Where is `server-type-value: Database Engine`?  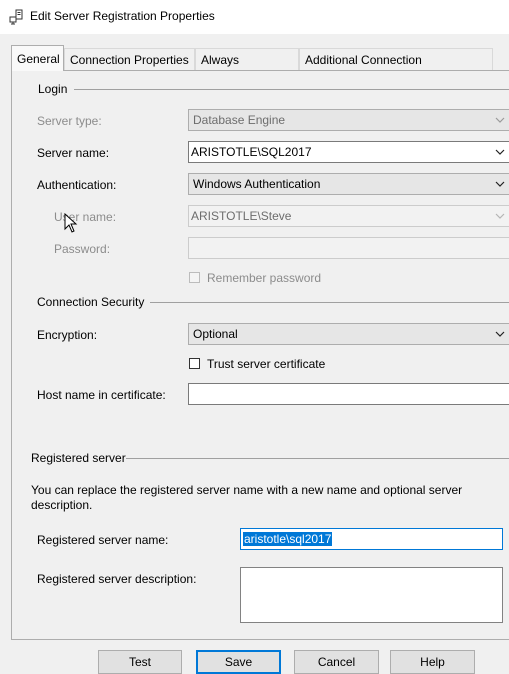
server-type-value: Database Engine is located at coordinates (239, 120).